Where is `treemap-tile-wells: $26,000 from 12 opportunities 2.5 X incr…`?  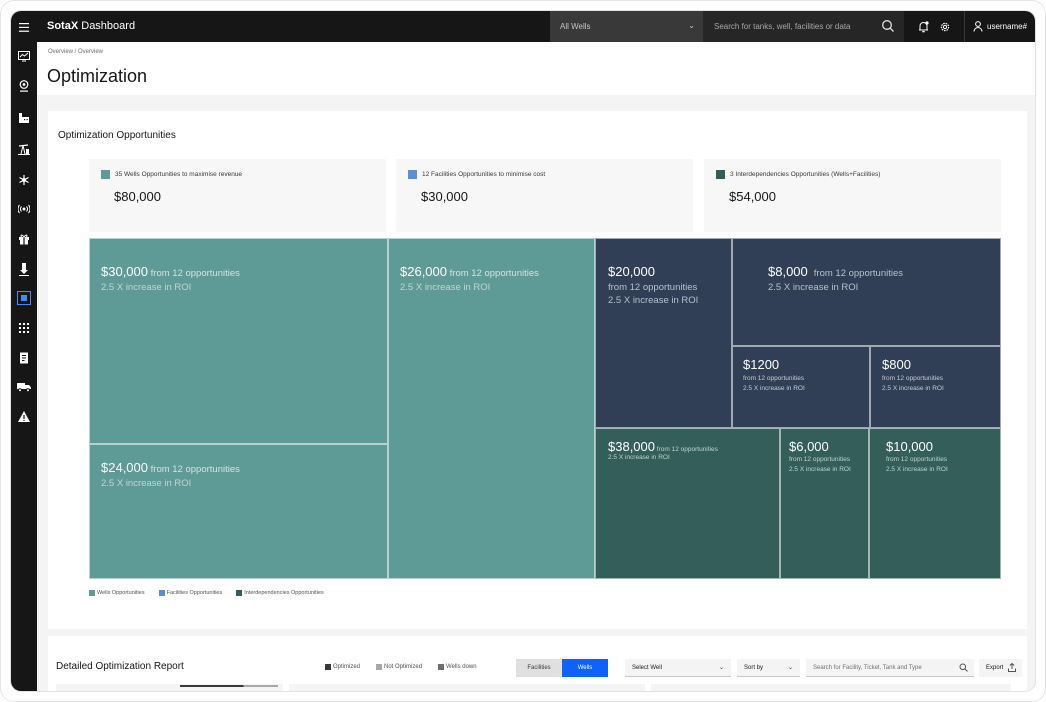
treemap-tile-wells: $26,000 from 12 opportunities 2.5 X incr… is located at coordinates (491, 408).